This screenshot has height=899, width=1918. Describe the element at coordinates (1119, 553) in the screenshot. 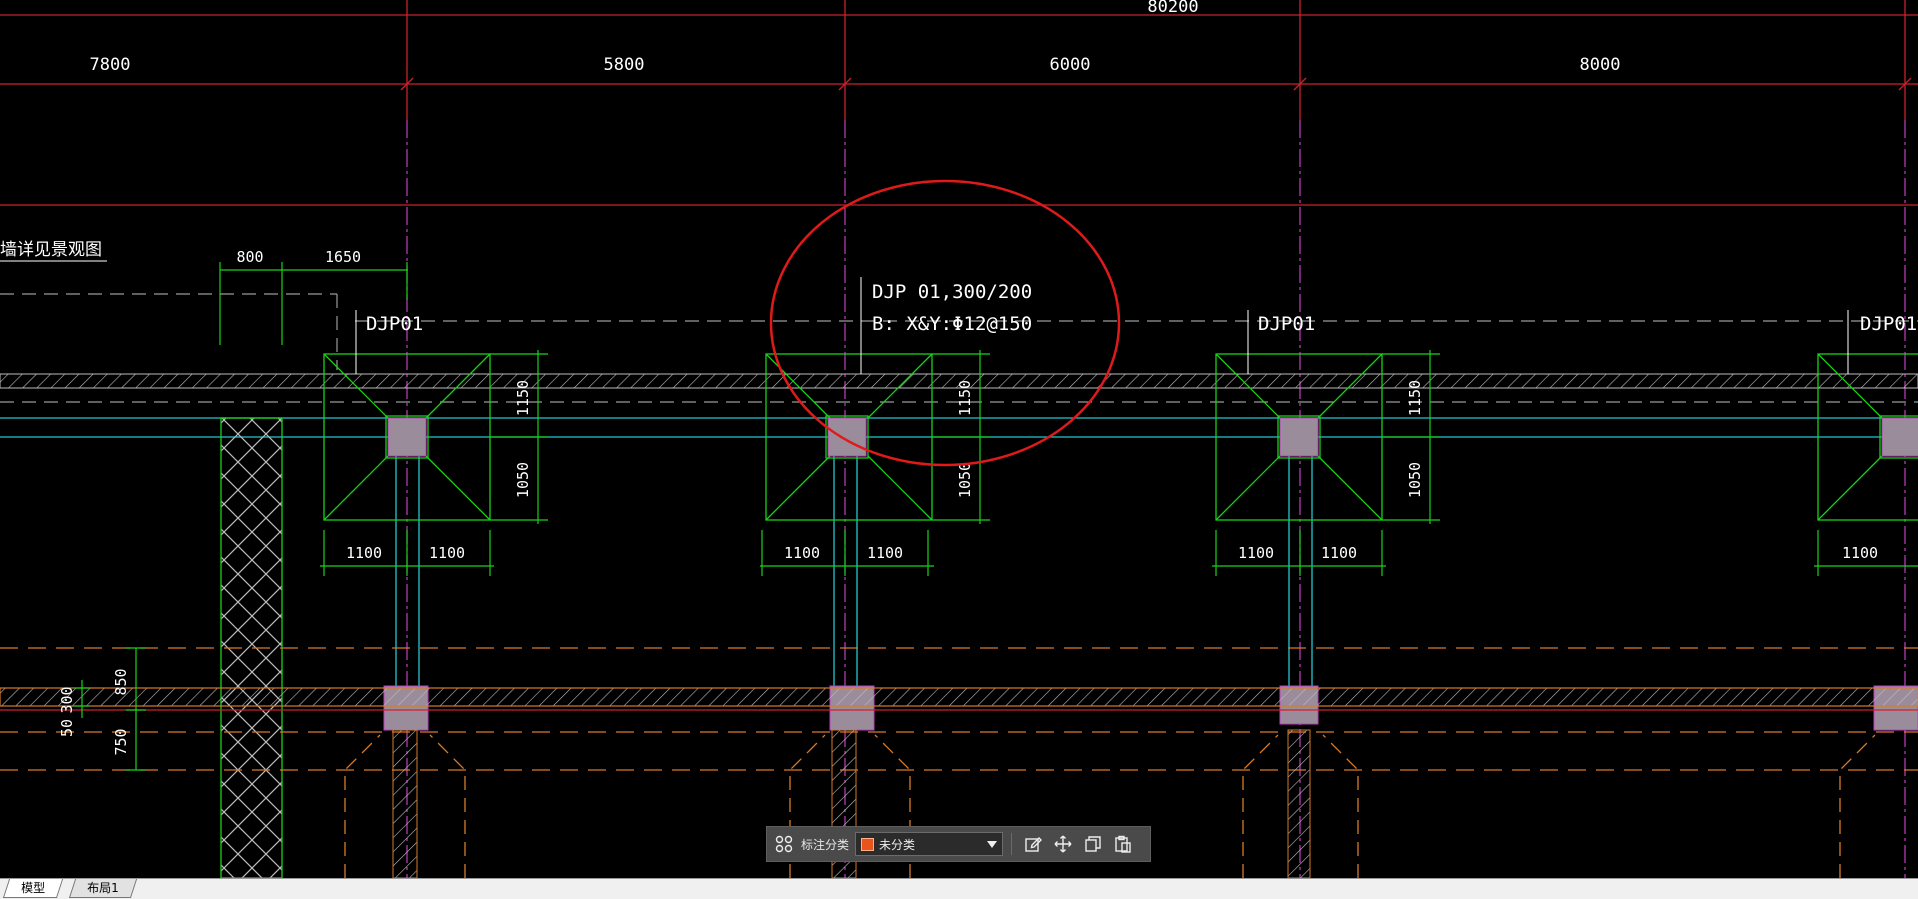

I see `footing-horizontal-dims` at that location.